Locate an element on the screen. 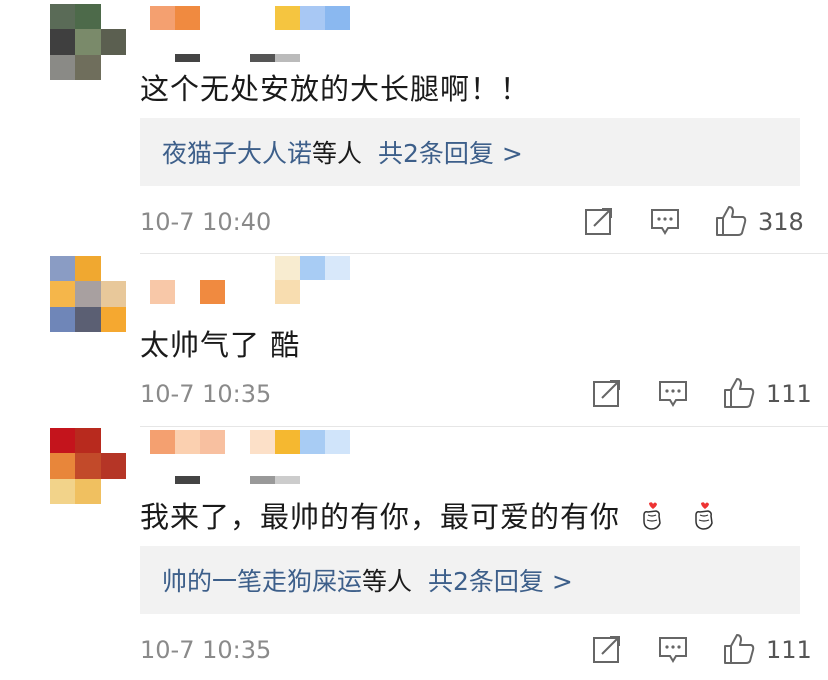  comment-text: 我来了，最帅的有你，最可爱的有你 is located at coordinates (429, 515).